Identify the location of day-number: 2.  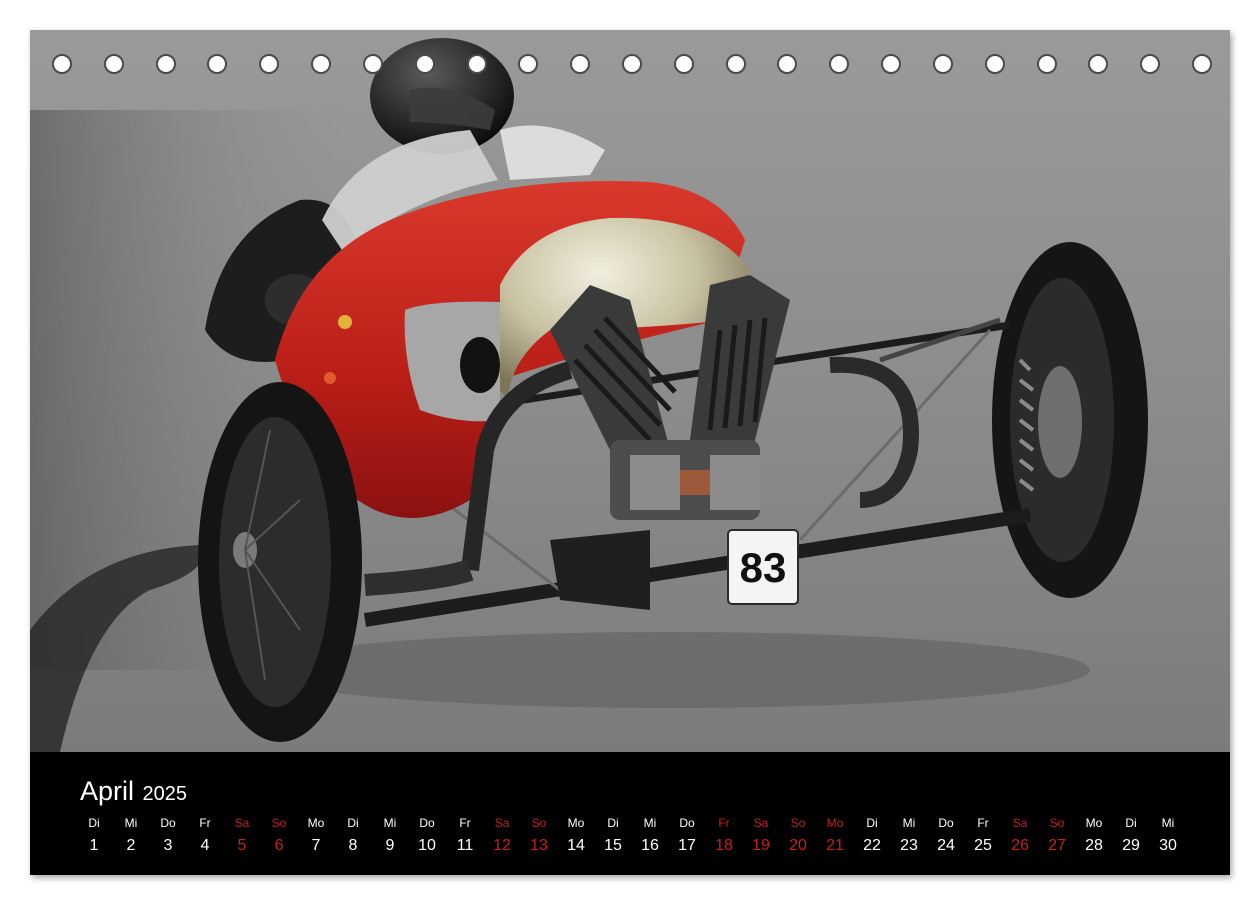
(131, 845).